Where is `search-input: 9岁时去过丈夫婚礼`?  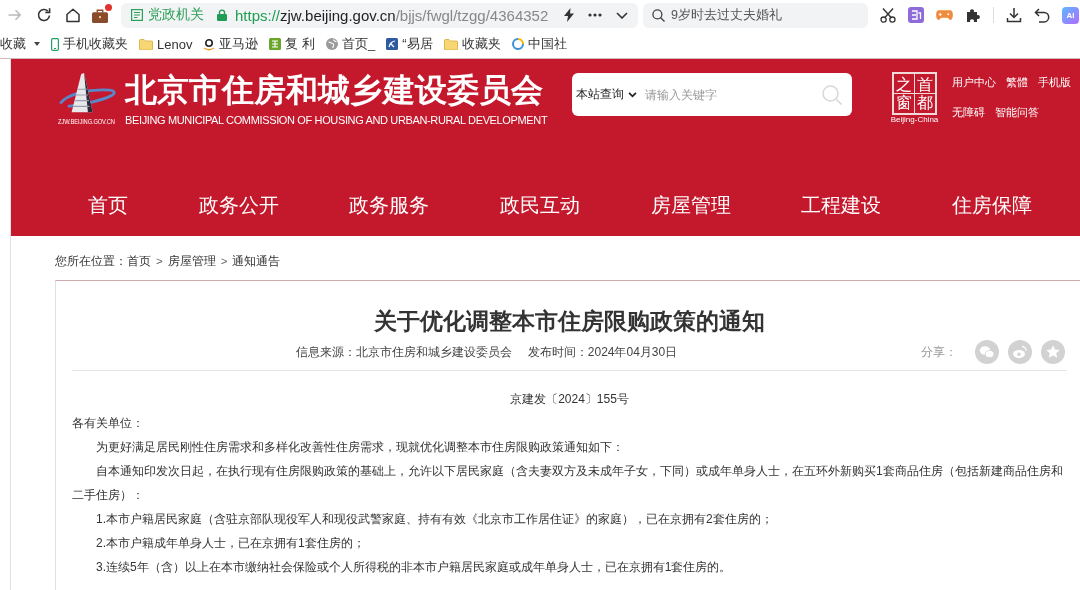 search-input: 9岁时去过丈夫婚礼 is located at coordinates (731, 15).